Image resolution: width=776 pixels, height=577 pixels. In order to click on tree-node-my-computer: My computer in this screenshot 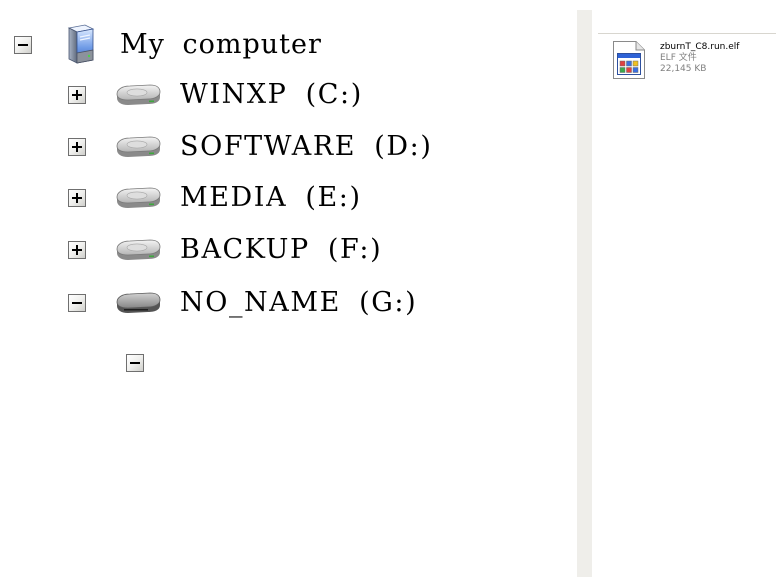, I will do `click(280, 44)`.